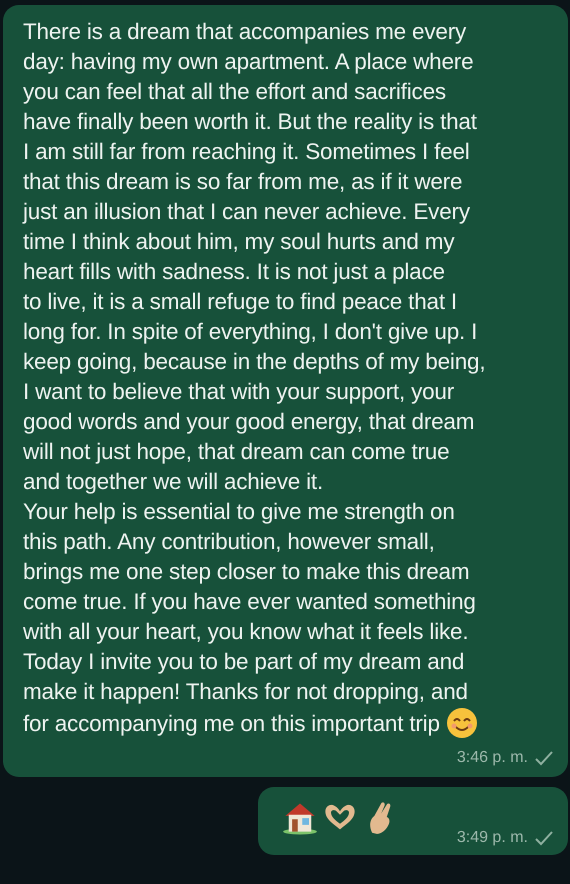 This screenshot has height=884, width=570. Describe the element at coordinates (462, 723) in the screenshot. I see `smiling-face-icon` at that location.